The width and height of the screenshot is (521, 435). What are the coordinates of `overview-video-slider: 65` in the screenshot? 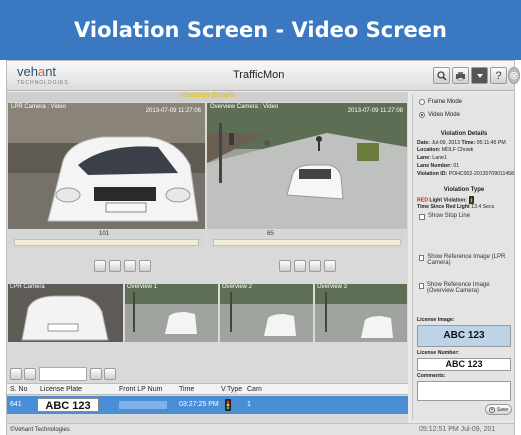 It's located at (307, 239).